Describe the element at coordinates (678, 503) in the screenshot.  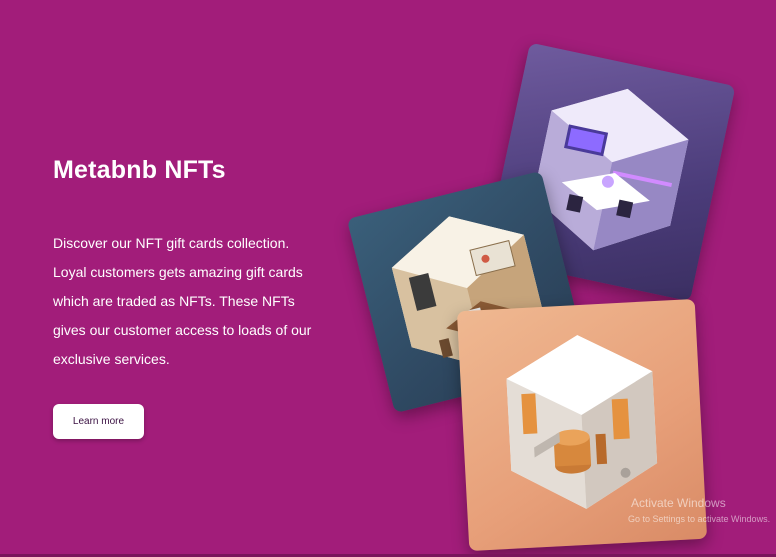
I see `watermark-title: Activate Windows` at that location.